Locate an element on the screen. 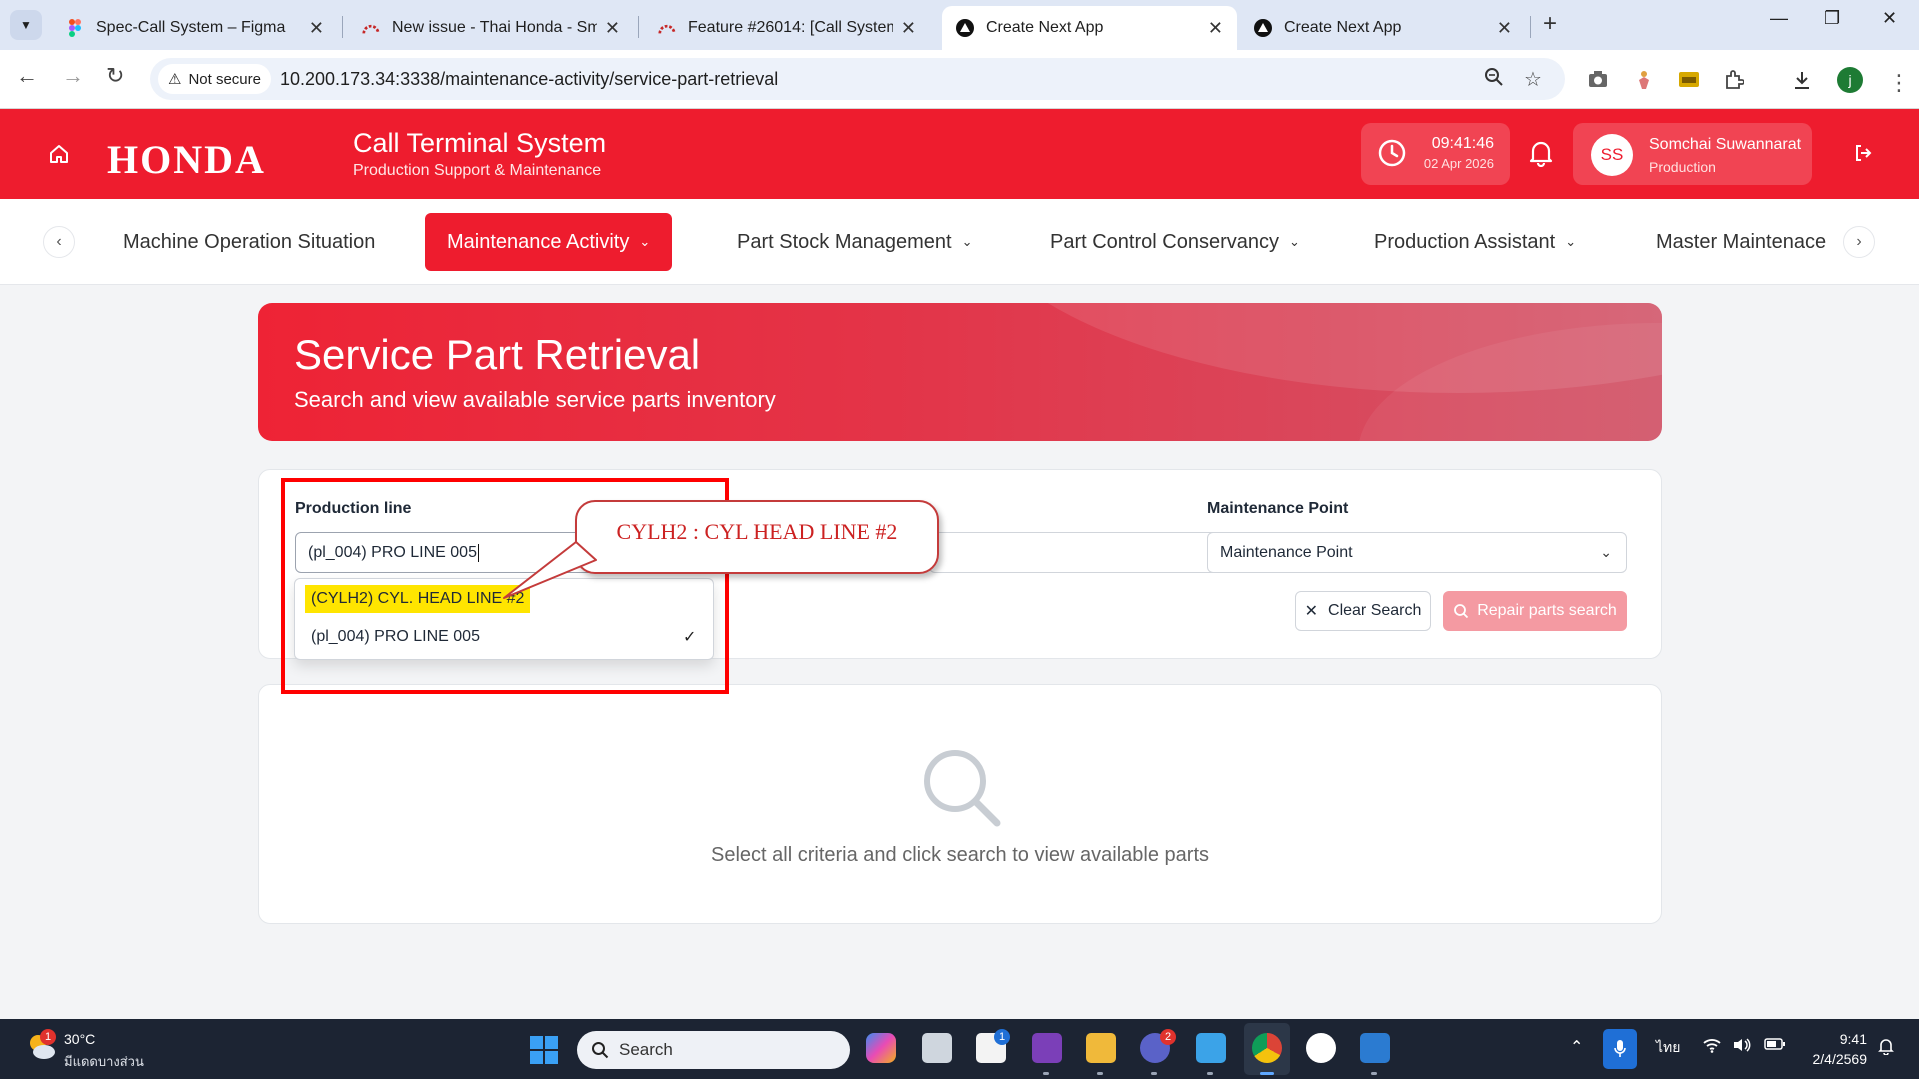 The height and width of the screenshot is (1079, 1919). notification-bell-icon is located at coordinates (1886, 1048).